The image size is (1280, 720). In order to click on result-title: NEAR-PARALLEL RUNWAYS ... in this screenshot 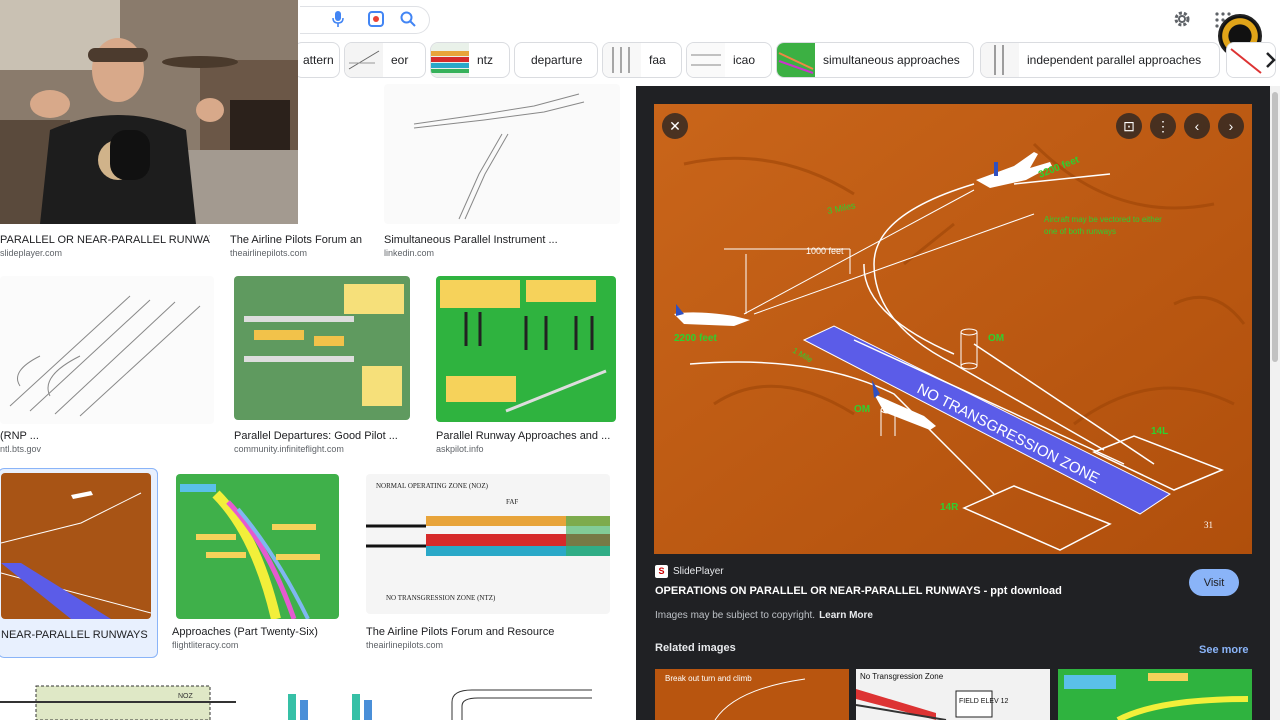, I will do `click(76, 635)`.